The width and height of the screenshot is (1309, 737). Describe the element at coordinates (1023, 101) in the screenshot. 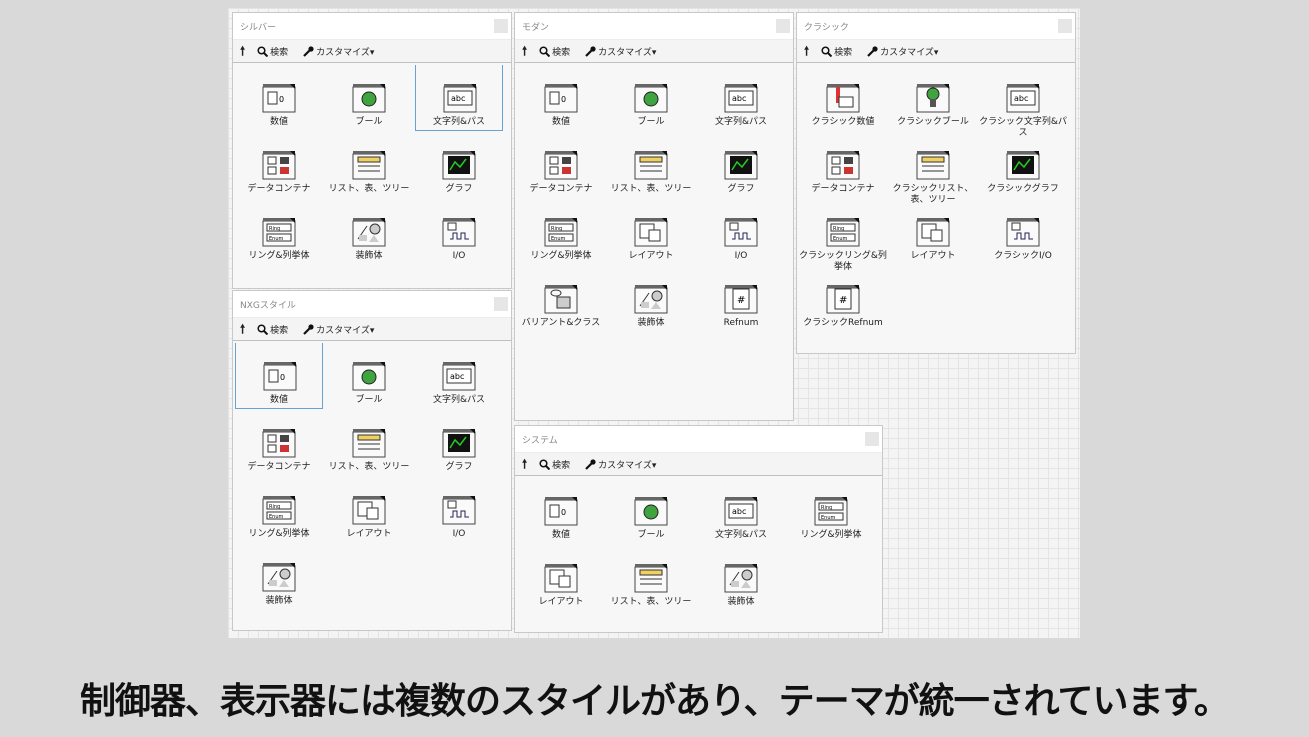

I see `palette-item: abc クラシック文字列&パス` at that location.